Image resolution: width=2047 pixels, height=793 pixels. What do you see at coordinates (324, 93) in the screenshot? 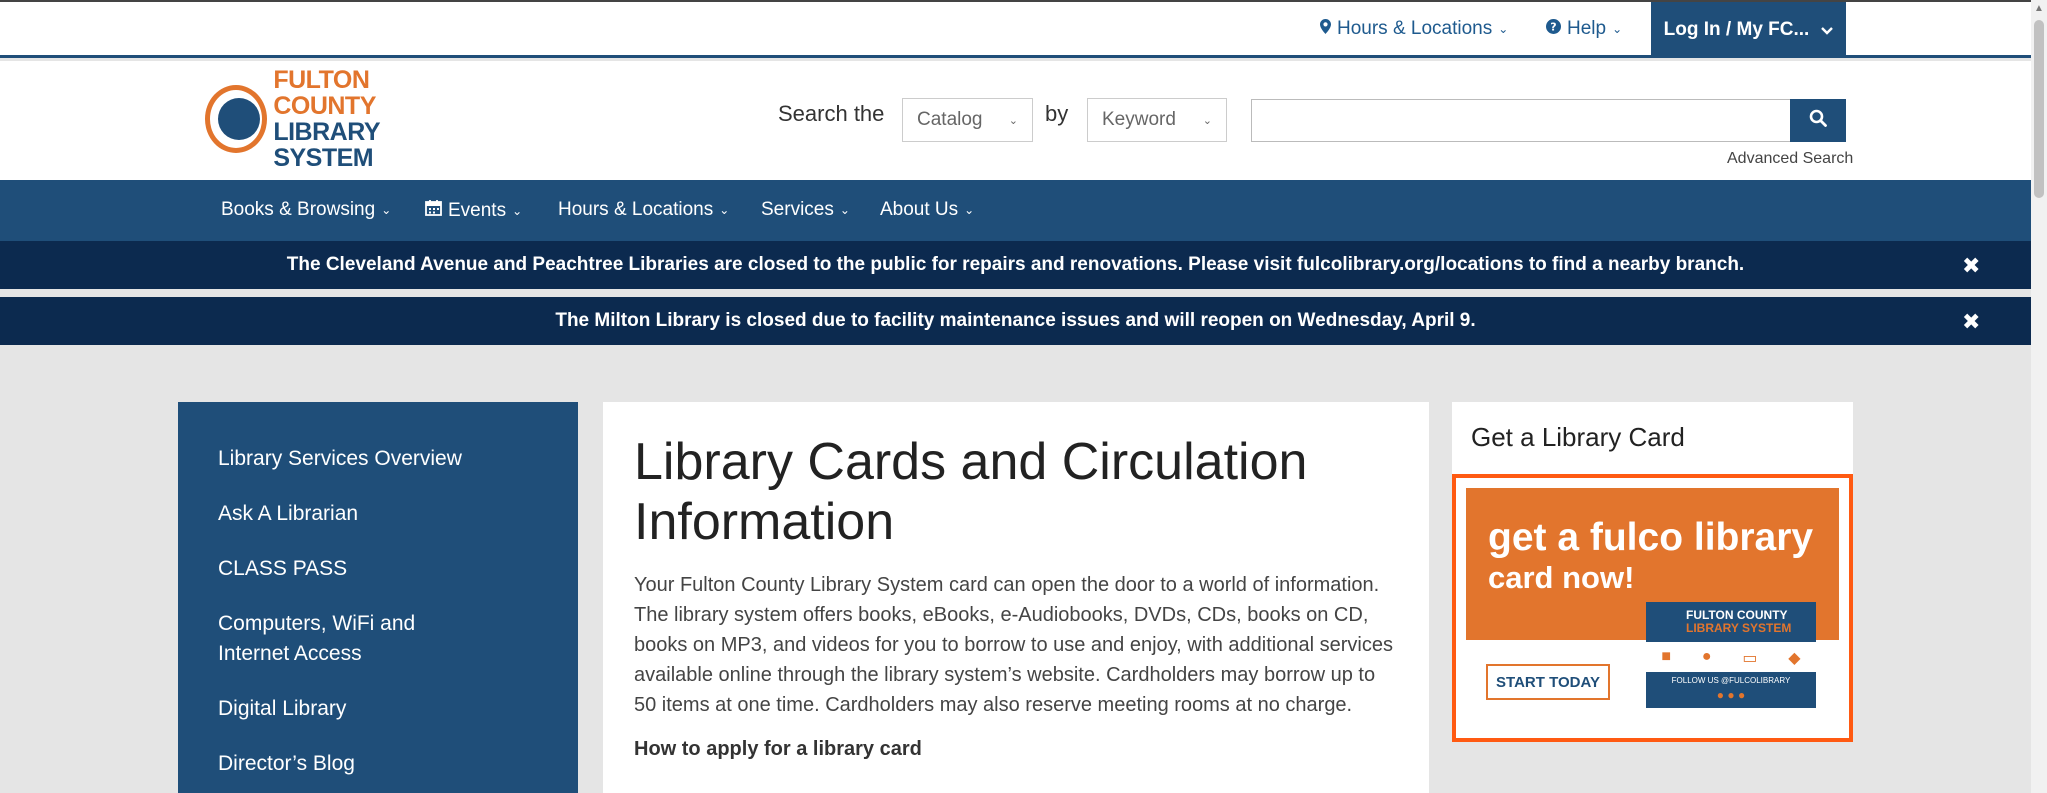
I see `logo-line-1: FULTON COUNTY` at bounding box center [324, 93].